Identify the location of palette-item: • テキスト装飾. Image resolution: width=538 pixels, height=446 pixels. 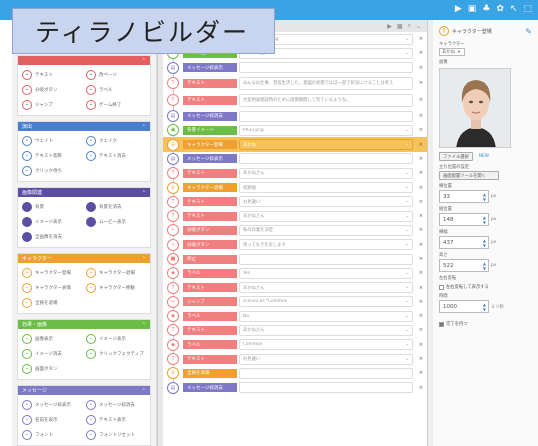
(52, 156).